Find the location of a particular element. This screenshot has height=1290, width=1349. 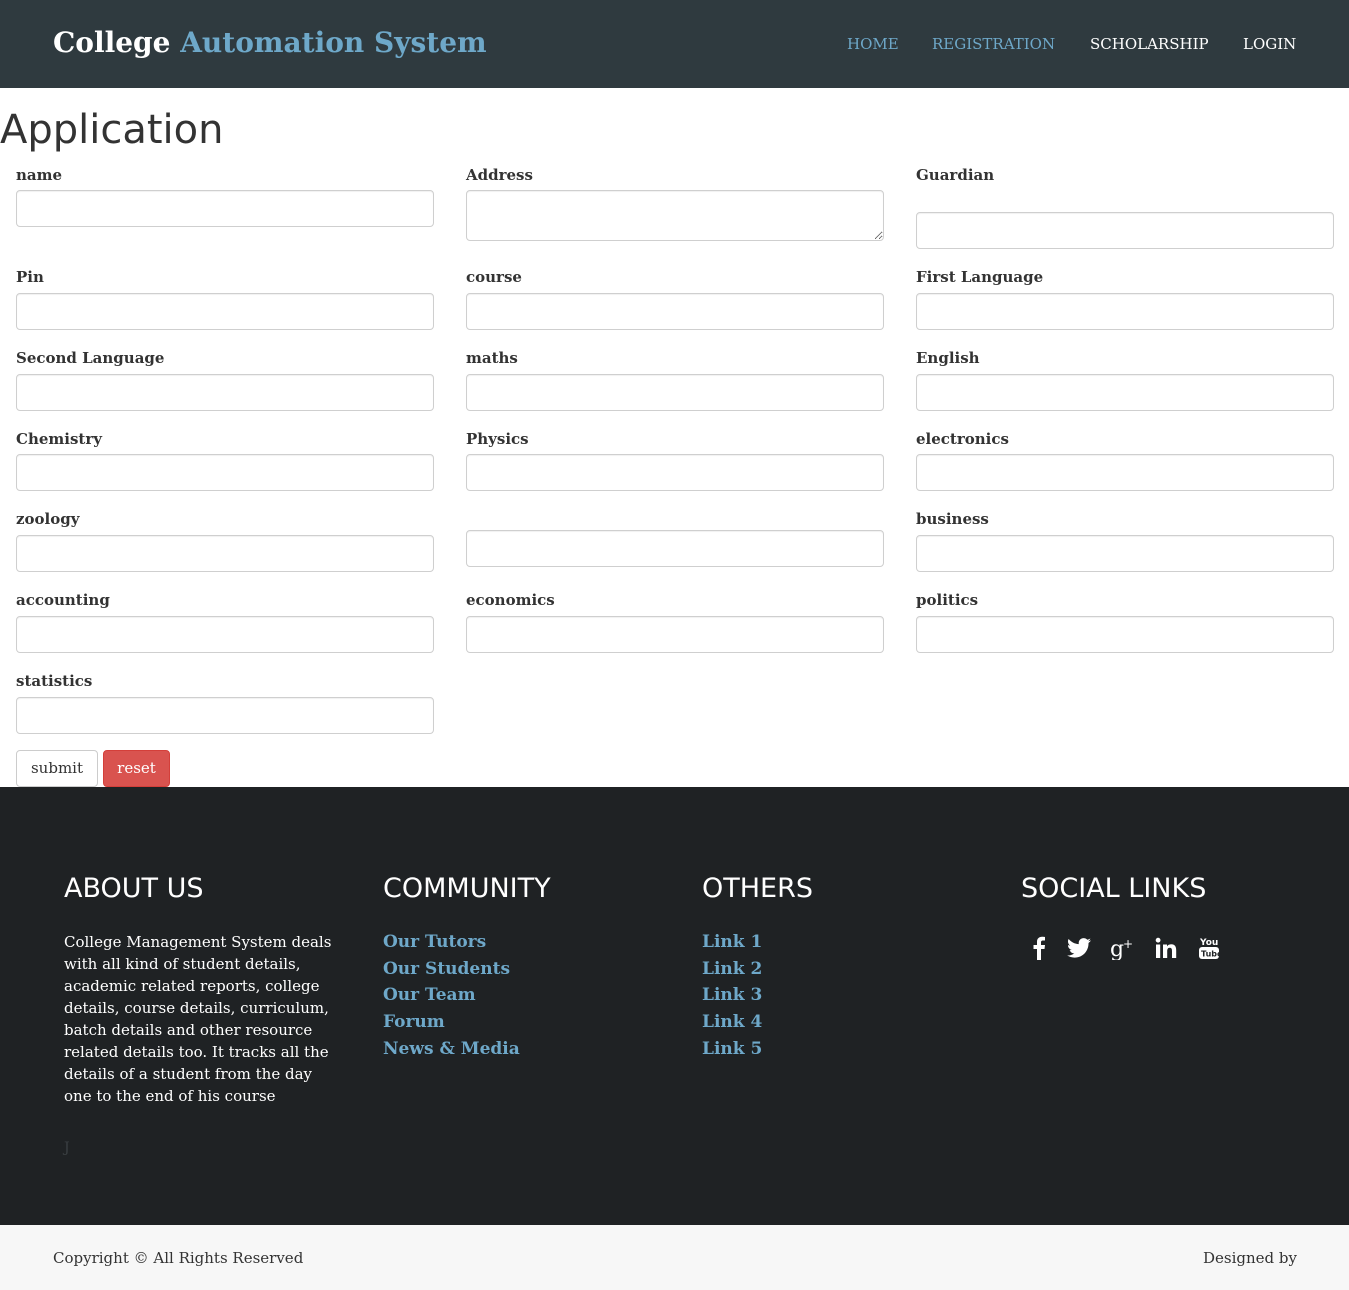

course-field is located at coordinates (675, 311).